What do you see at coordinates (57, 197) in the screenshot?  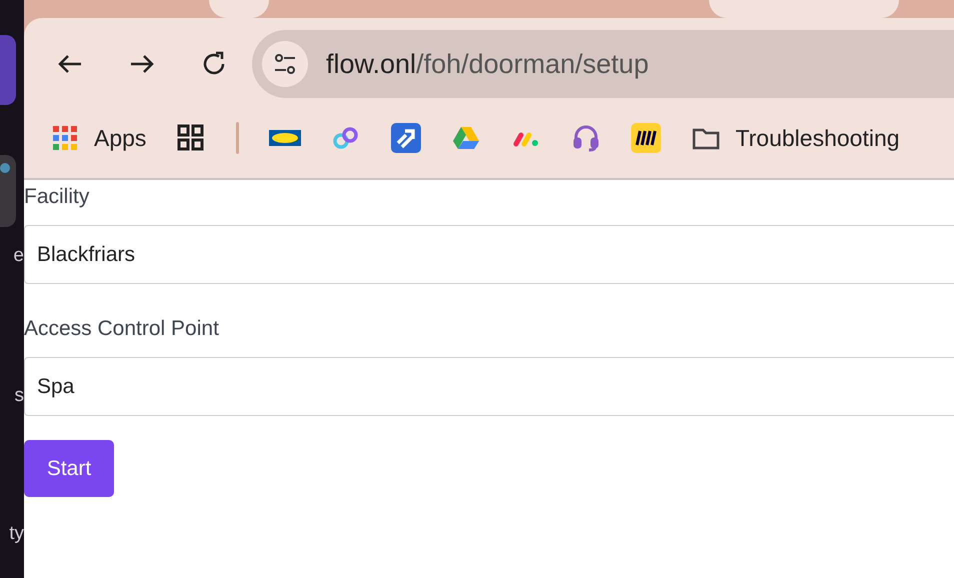 I see `field-label: Facility` at bounding box center [57, 197].